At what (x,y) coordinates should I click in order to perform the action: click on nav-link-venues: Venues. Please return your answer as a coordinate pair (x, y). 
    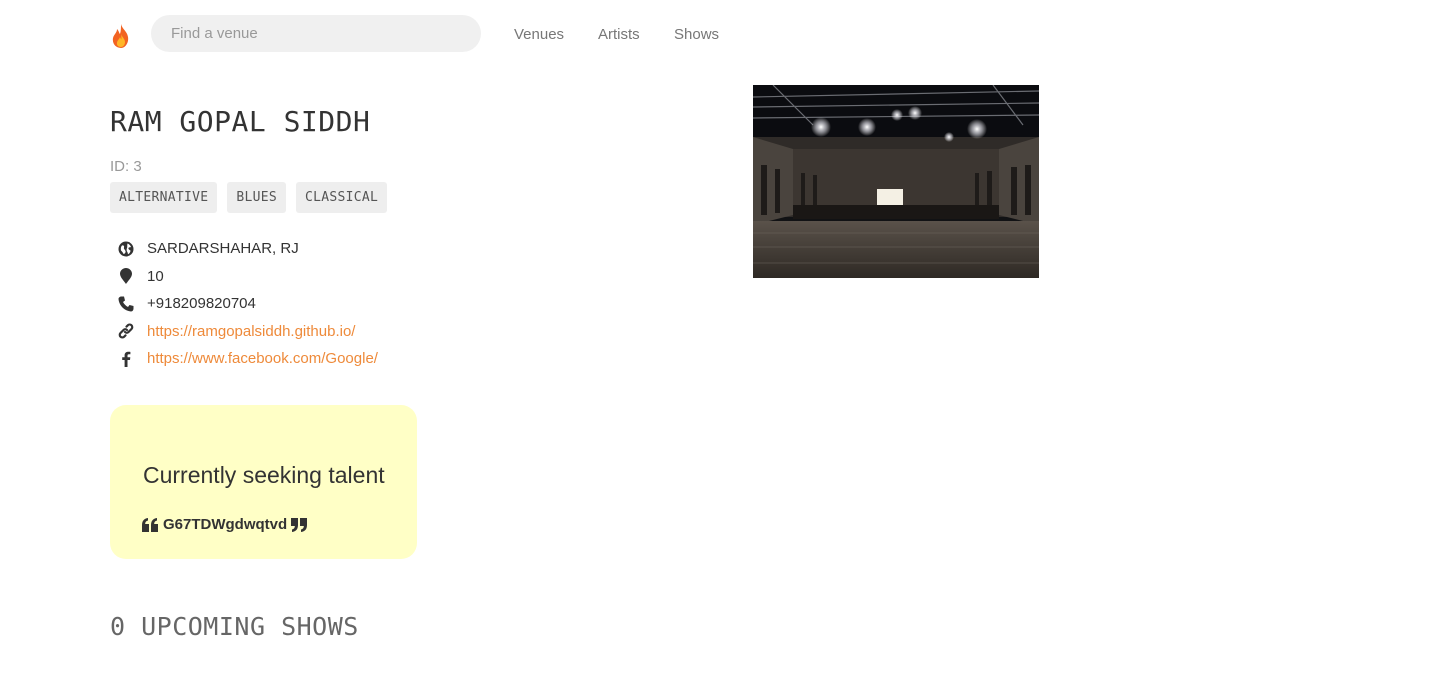
    Looking at the image, I should click on (539, 35).